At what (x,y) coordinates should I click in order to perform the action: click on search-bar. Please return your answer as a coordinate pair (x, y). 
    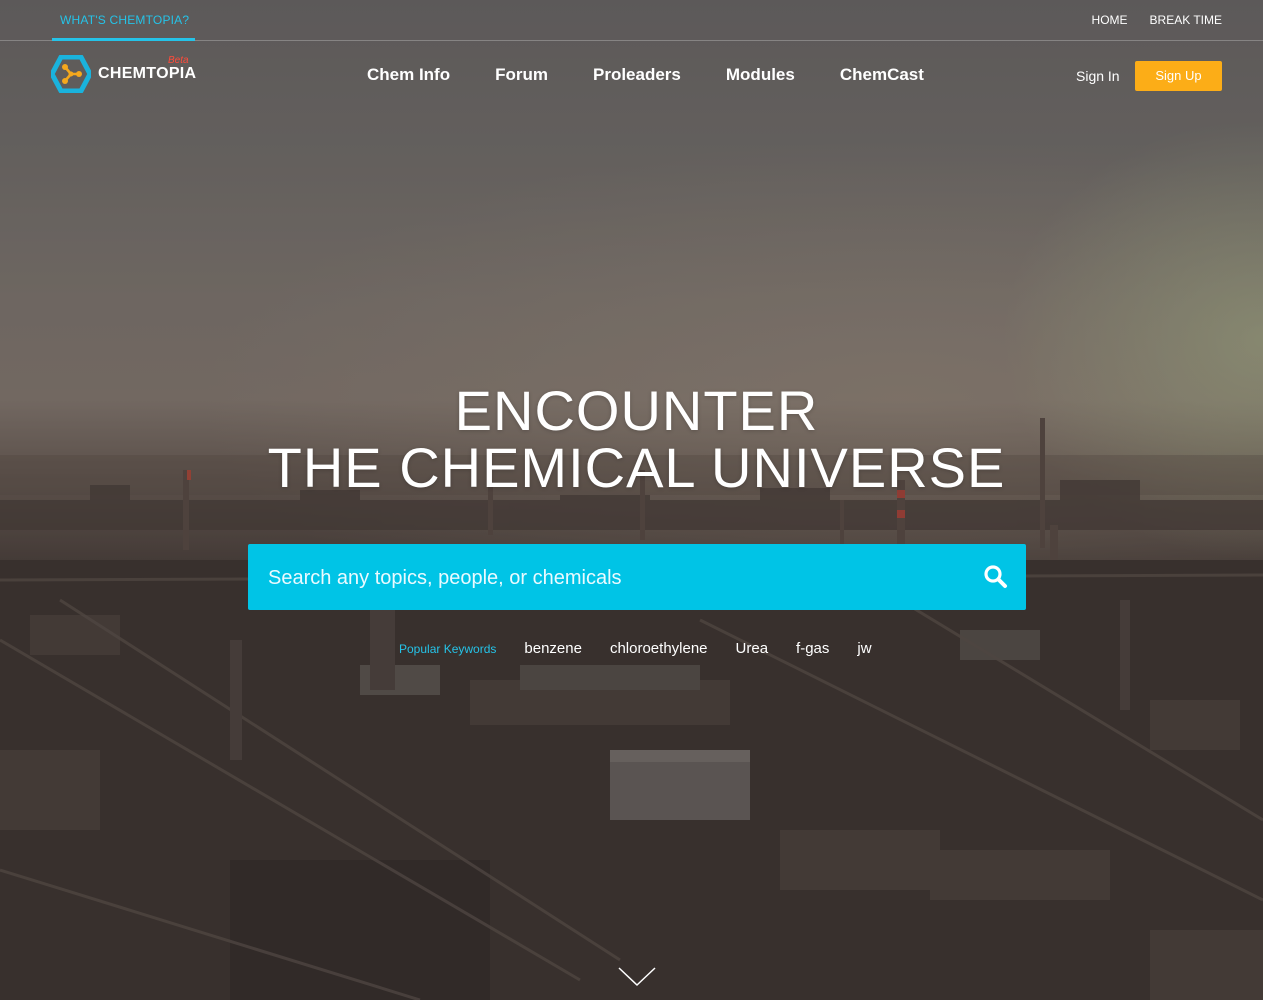
    Looking at the image, I should click on (637, 578).